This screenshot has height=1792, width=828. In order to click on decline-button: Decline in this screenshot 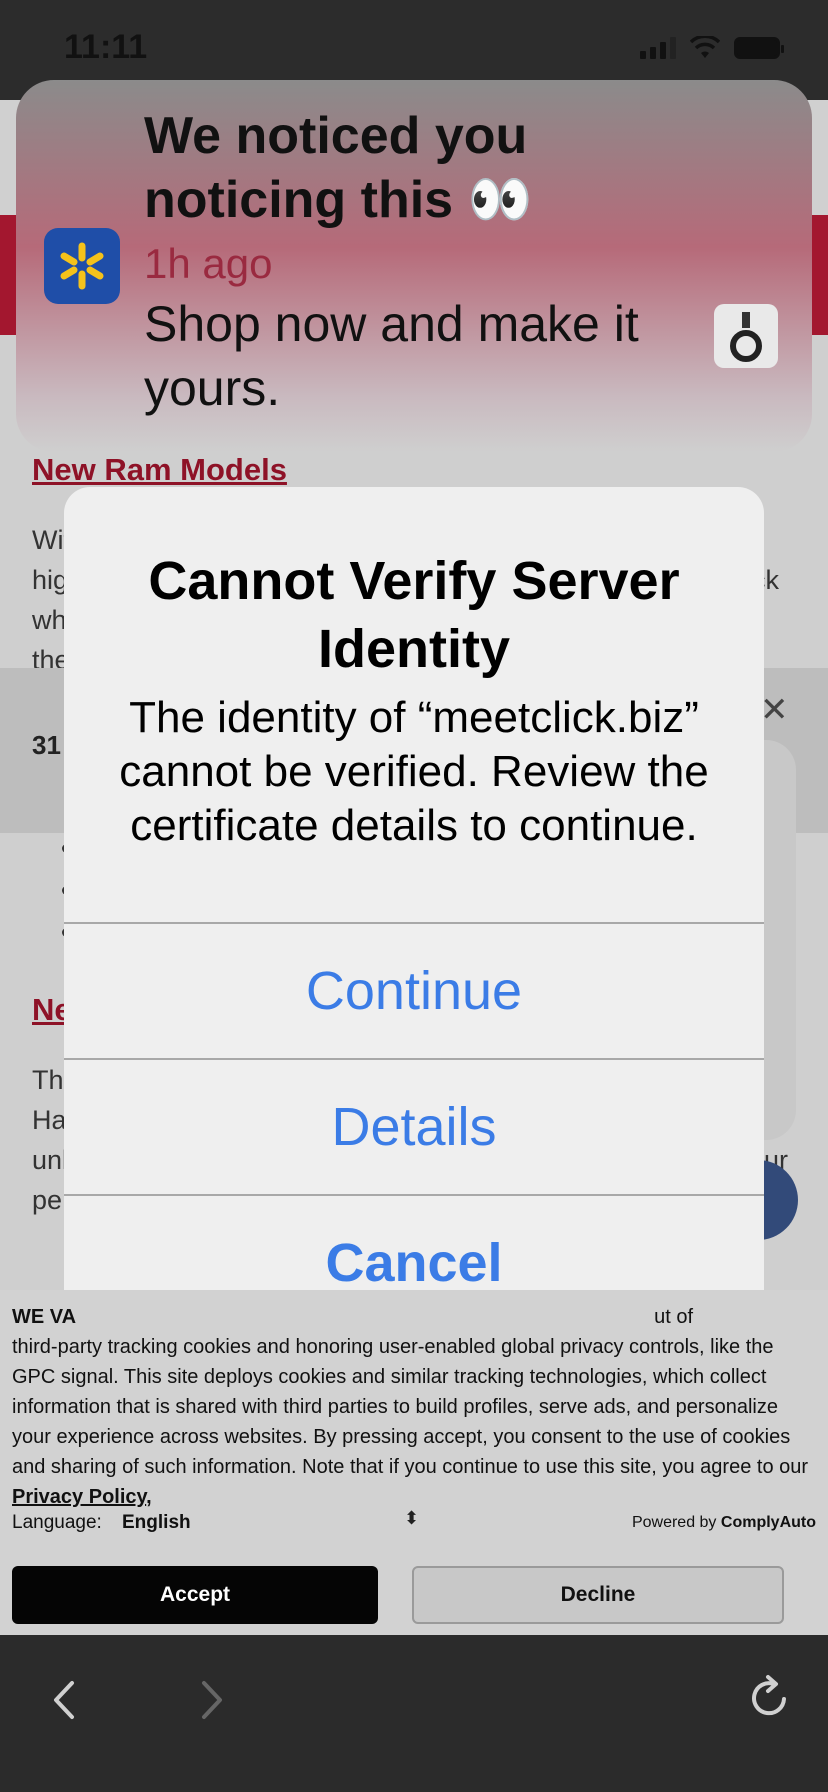, I will do `click(598, 1595)`.